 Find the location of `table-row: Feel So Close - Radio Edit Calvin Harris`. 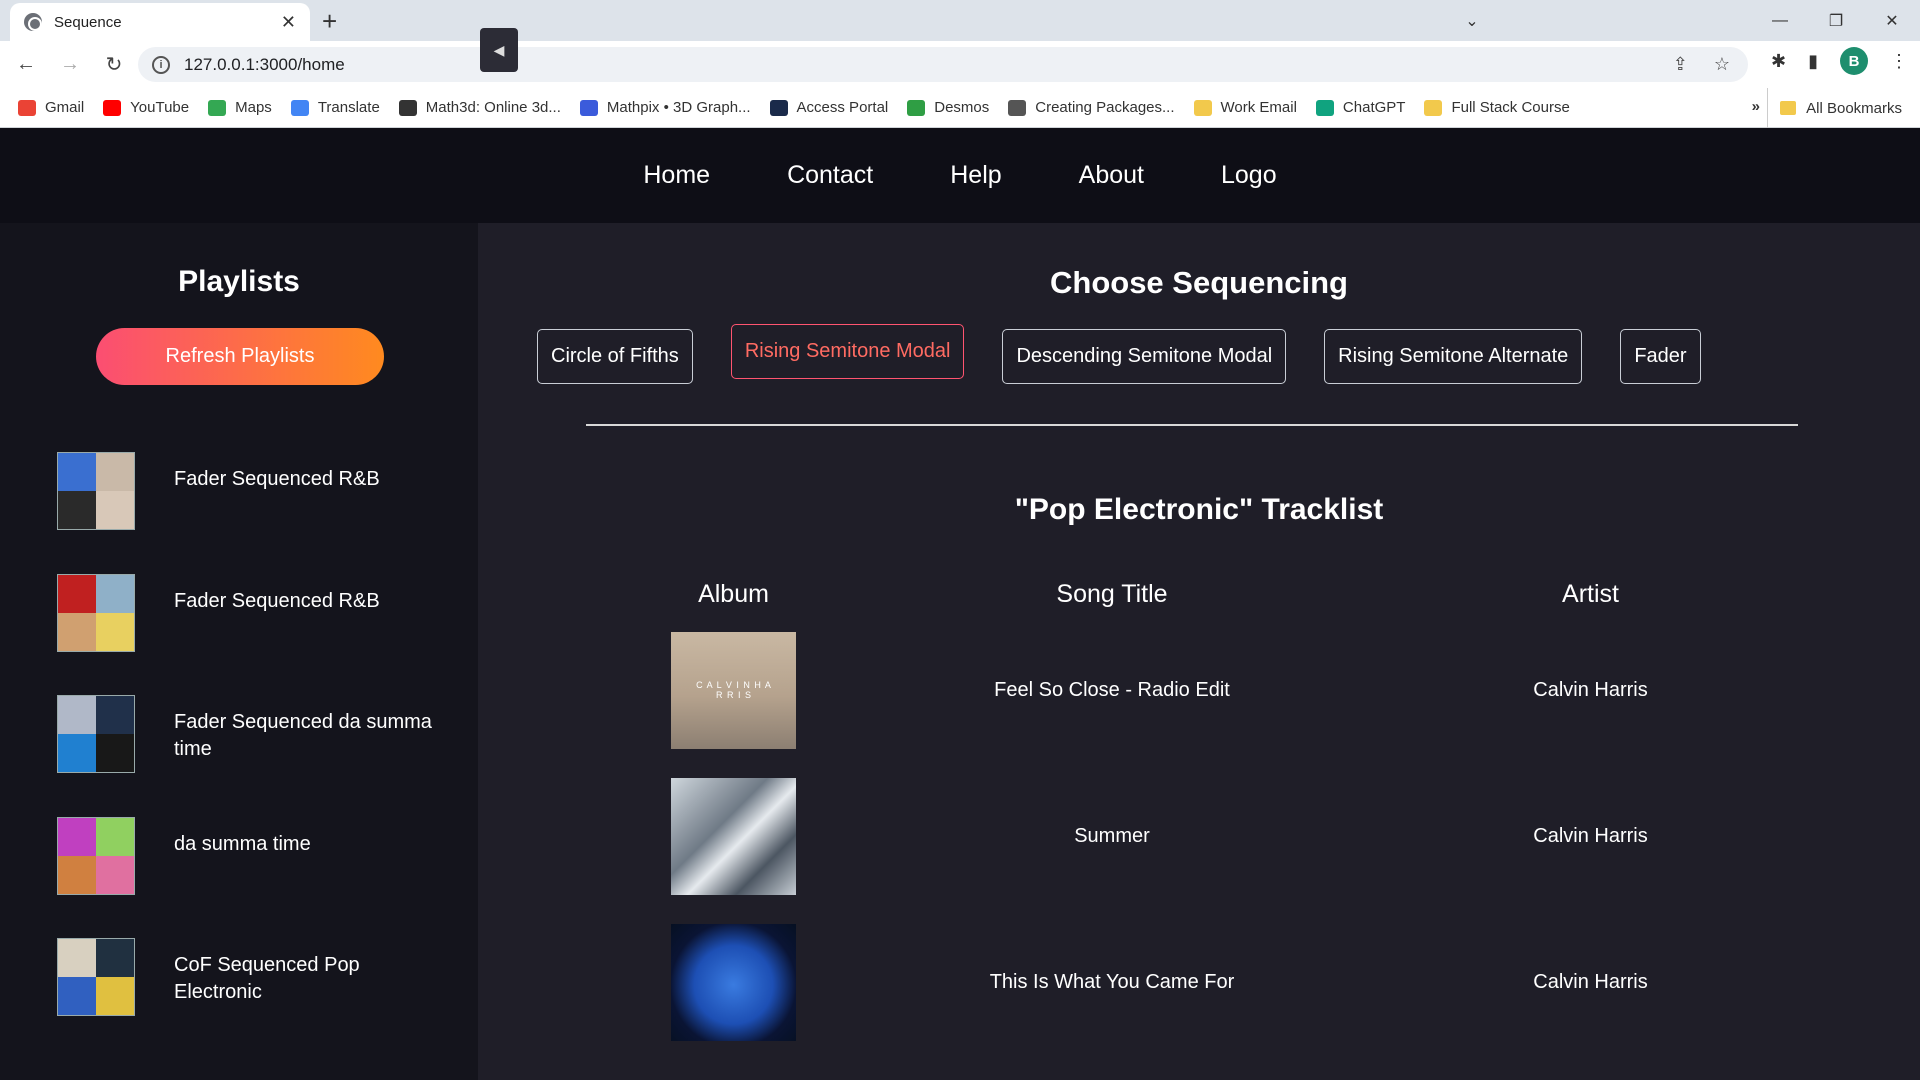

table-row: Feel So Close - Radio Edit Calvin Harris is located at coordinates (1212, 690).